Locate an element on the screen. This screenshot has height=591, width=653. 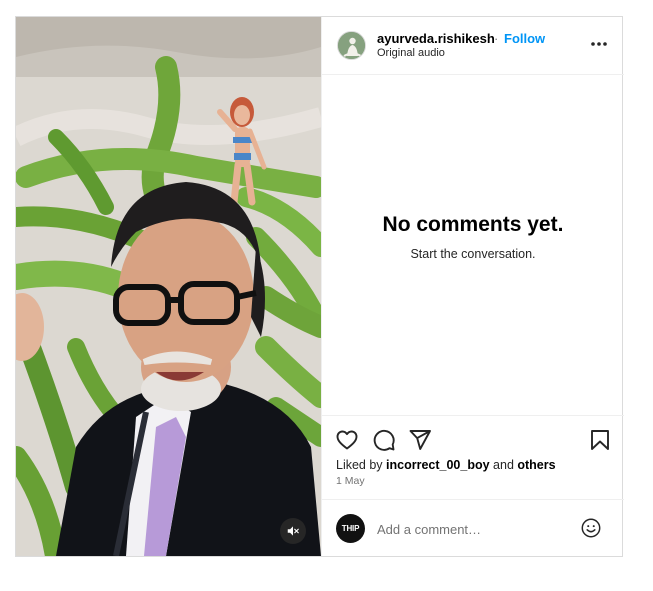
comment-button is located at coordinates (384, 440).